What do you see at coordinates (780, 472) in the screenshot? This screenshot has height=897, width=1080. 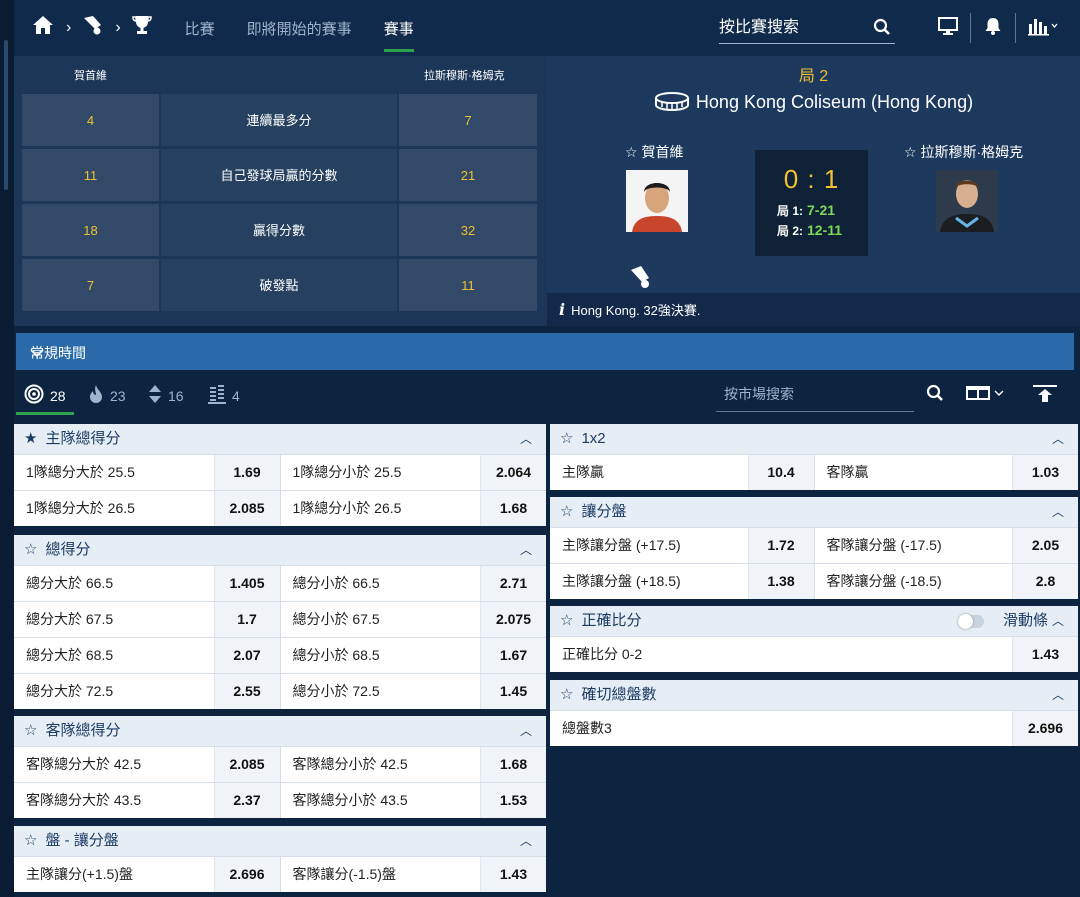 I see `odds-button: 10.4` at bounding box center [780, 472].